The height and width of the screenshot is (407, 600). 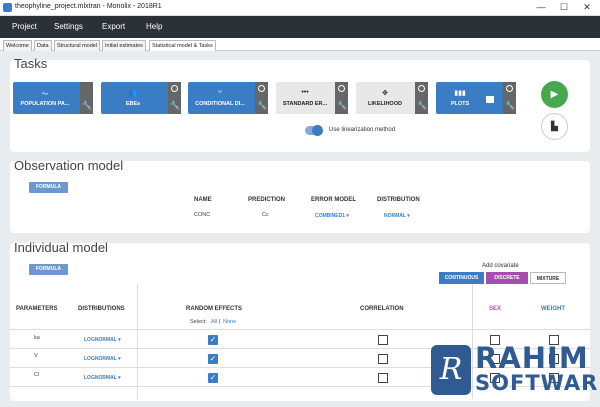 I want to click on distribution-dropdown-v: LOGNORMAL ▾, so click(x=102, y=359).